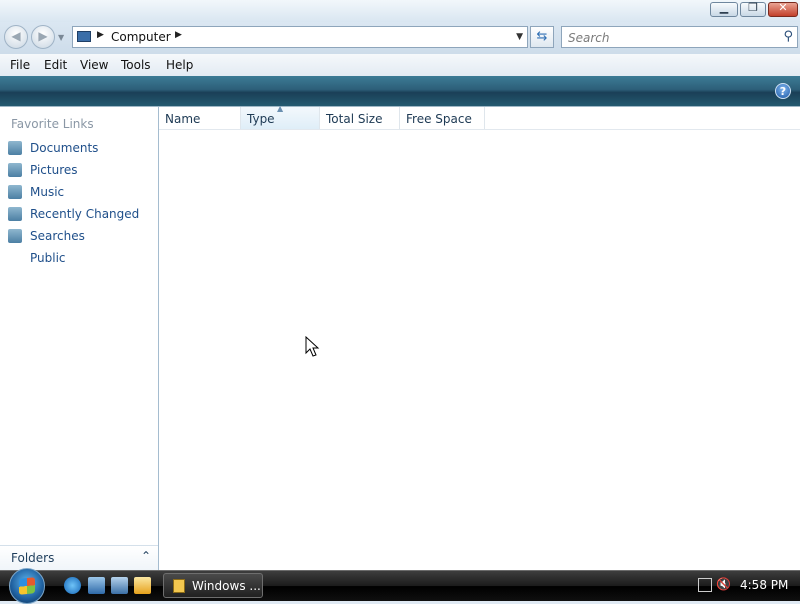 This screenshot has width=800, height=604. What do you see at coordinates (300, 37) in the screenshot?
I see `address-bar: ▶ Computer ▶ ▼` at bounding box center [300, 37].